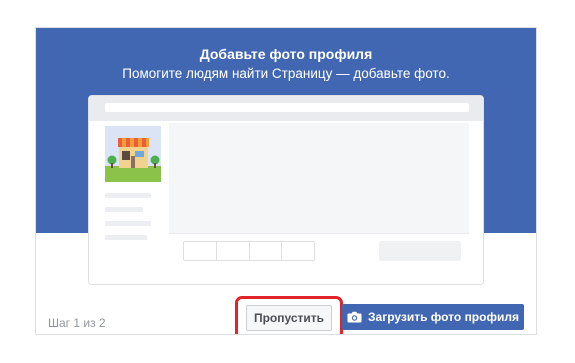  Describe the element at coordinates (289, 318) in the screenshot. I see `skip-button: Пропустить` at that location.